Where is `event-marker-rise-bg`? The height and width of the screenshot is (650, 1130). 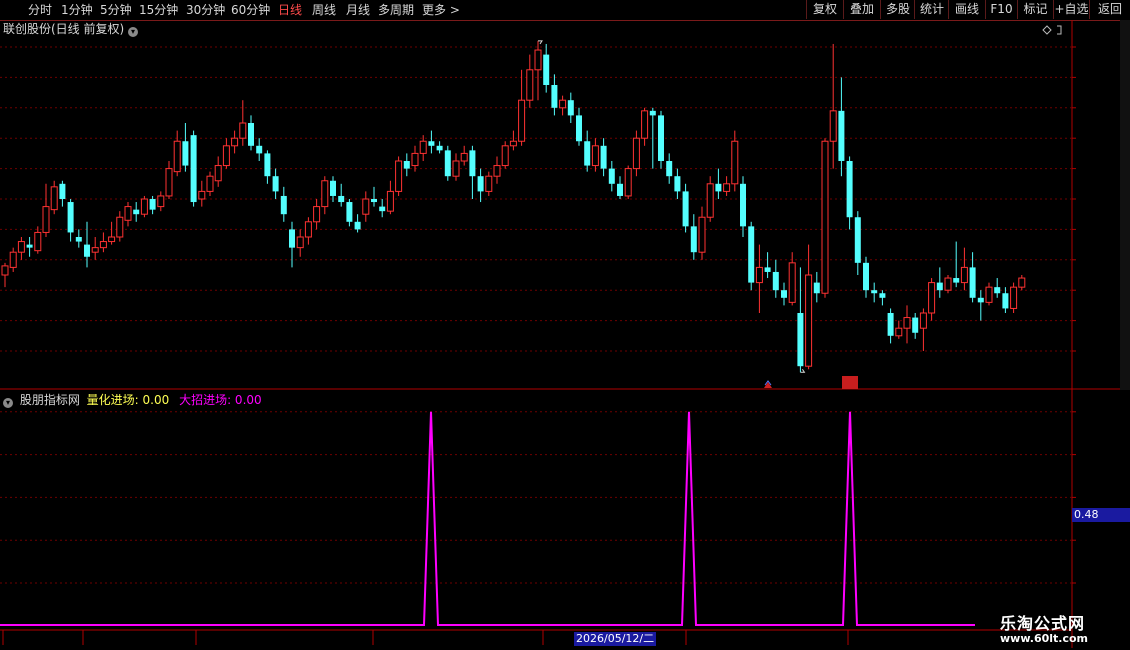 event-marker-rise-bg is located at coordinates (850, 382).